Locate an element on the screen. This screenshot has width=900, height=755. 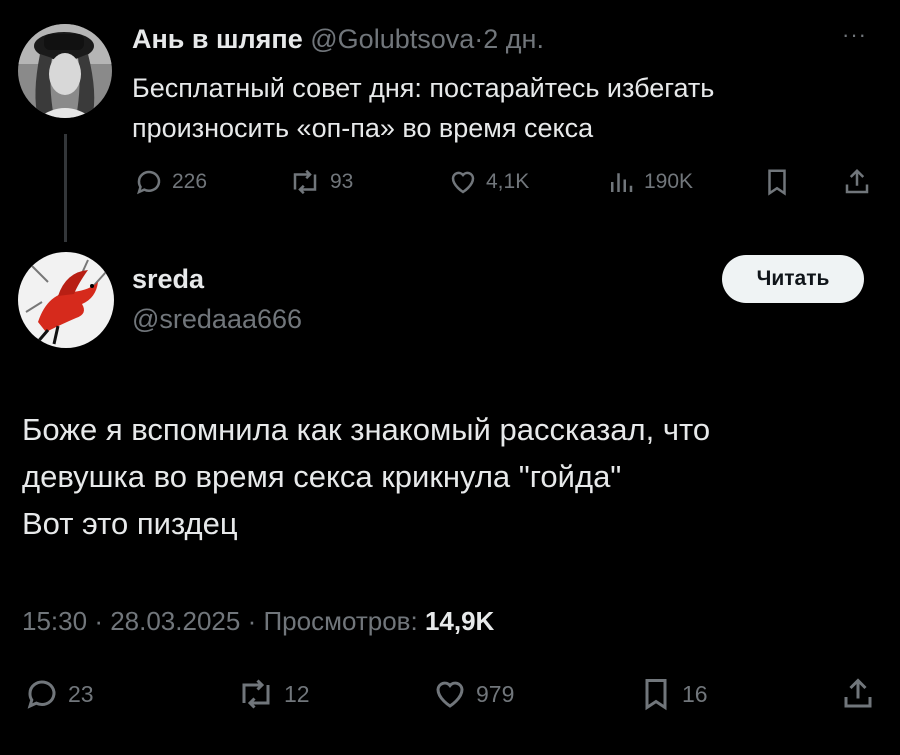
parent-author-avatar is located at coordinates (65, 71).